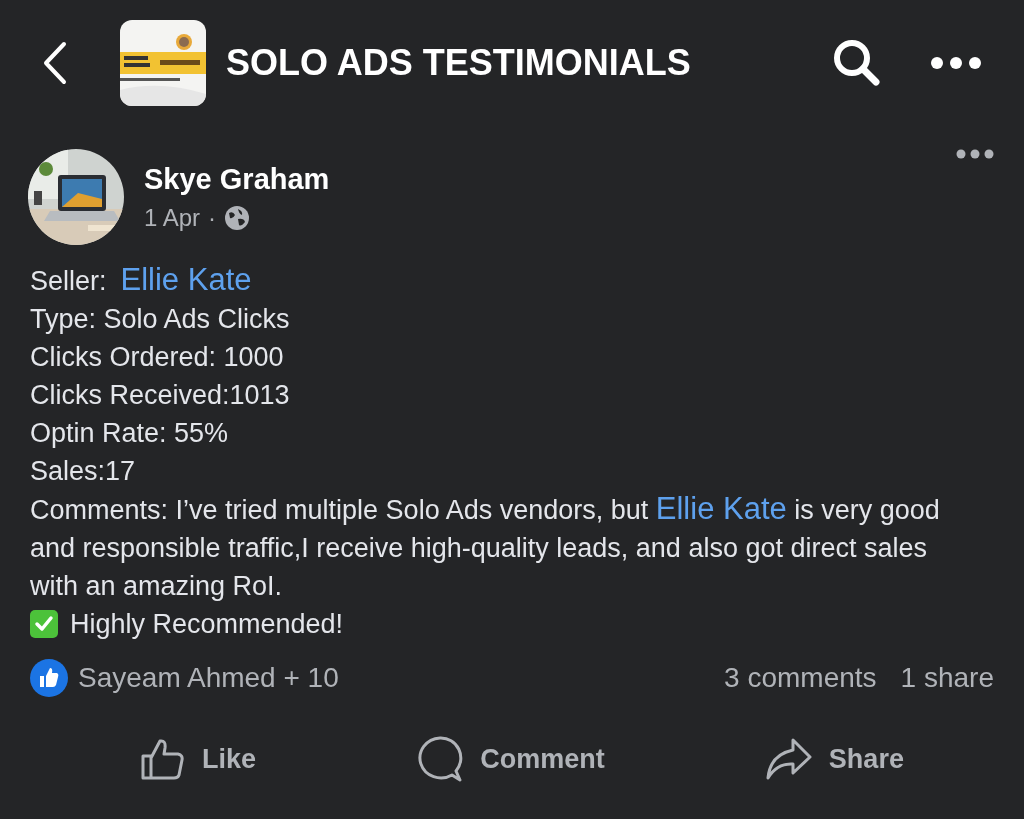 This screenshot has height=819, width=1024. What do you see at coordinates (485, 546) in the screenshot?
I see `comments-paragraph: Comments: I’ve tried multiple Solo Ads vendors, but Ellie Kate is very good and responsible traffic,I receive high-quality leads, and also got direct sales with an amazing RoI.` at bounding box center [485, 546].